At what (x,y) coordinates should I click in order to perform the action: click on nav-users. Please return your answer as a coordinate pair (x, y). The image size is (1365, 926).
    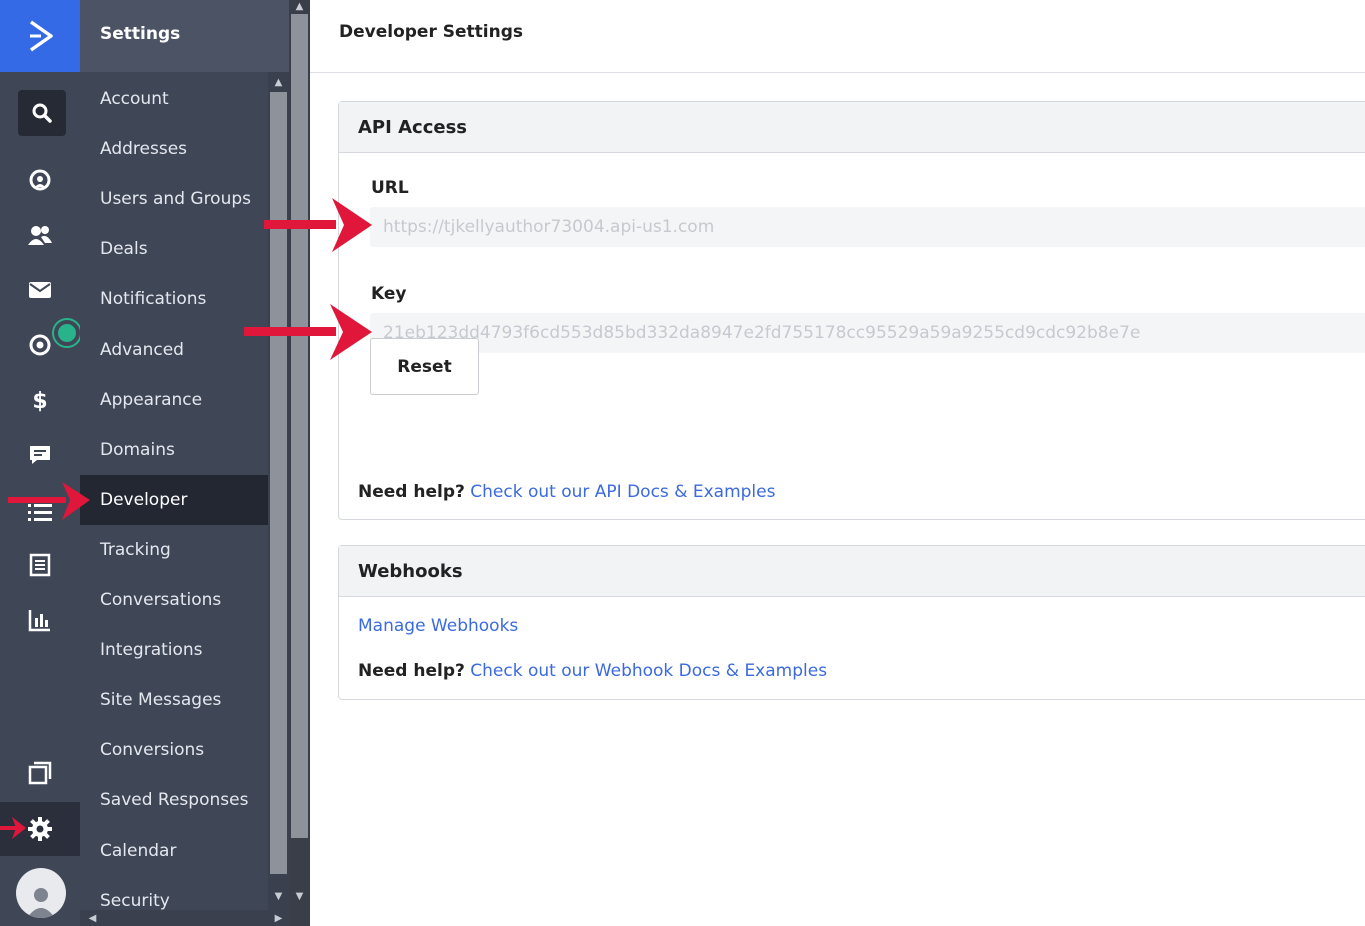
    Looking at the image, I should click on (40, 235).